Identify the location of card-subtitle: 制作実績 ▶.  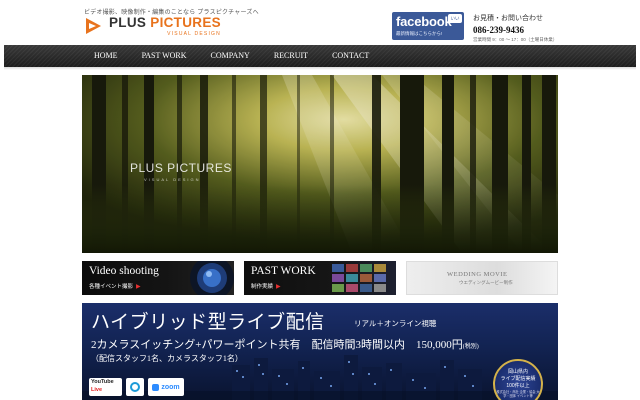
(266, 287).